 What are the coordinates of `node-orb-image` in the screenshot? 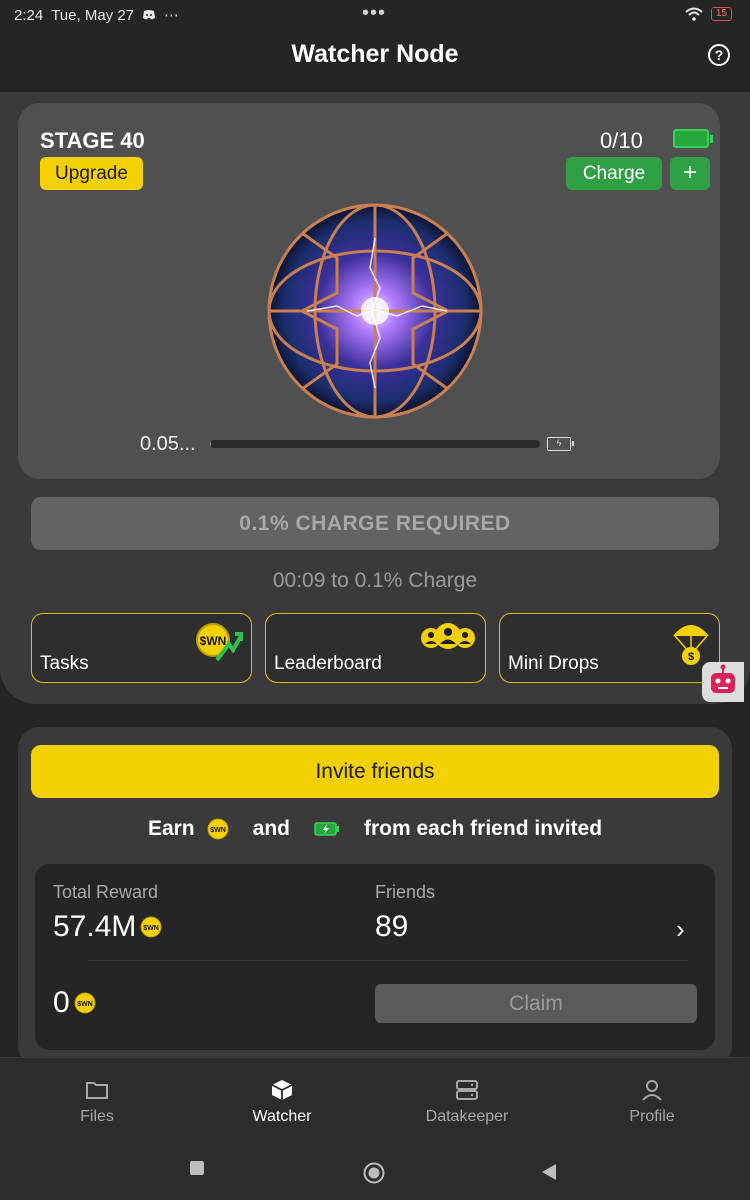 It's located at (375, 311).